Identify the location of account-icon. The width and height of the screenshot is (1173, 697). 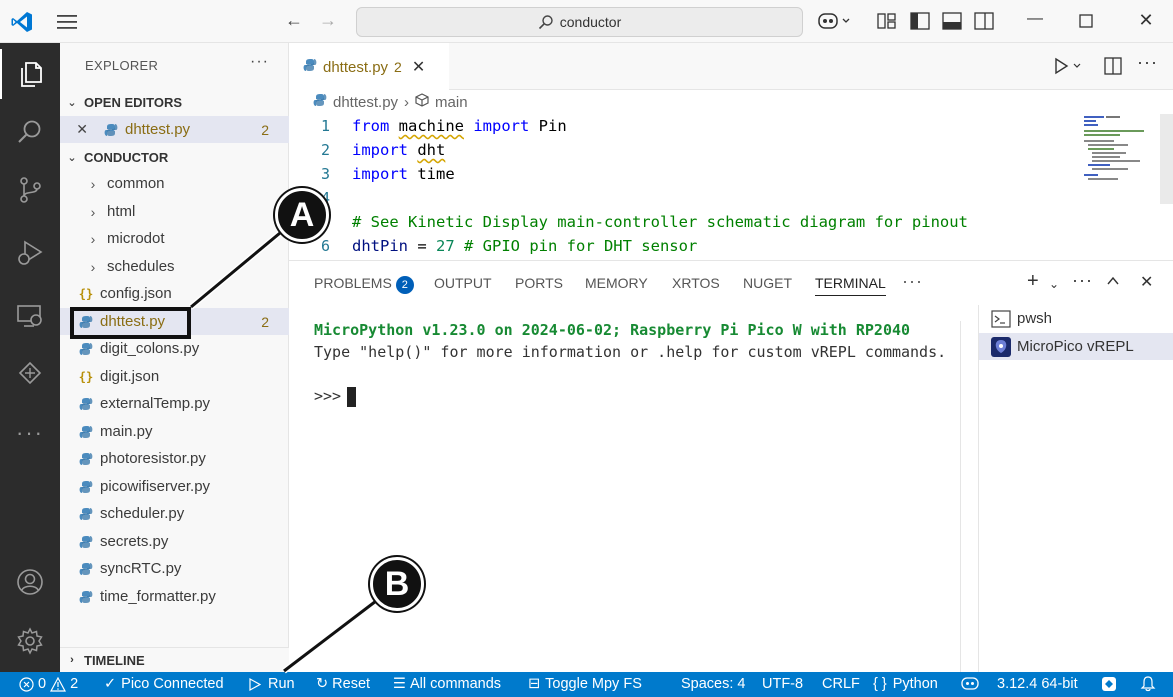
(30, 582).